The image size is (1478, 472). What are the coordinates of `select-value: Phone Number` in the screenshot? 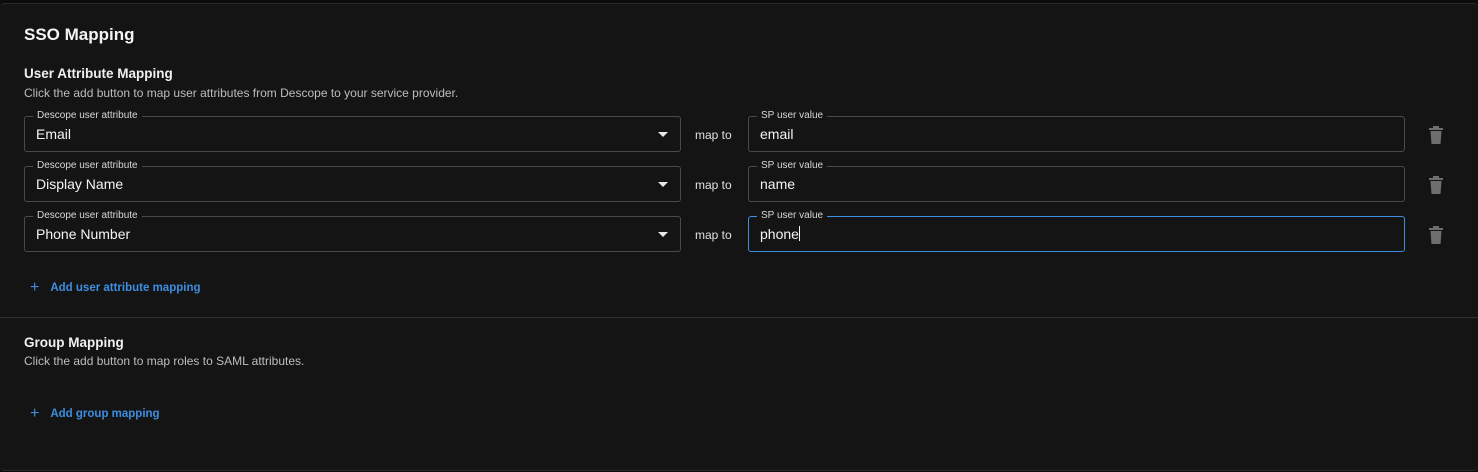 It's located at (83, 234).